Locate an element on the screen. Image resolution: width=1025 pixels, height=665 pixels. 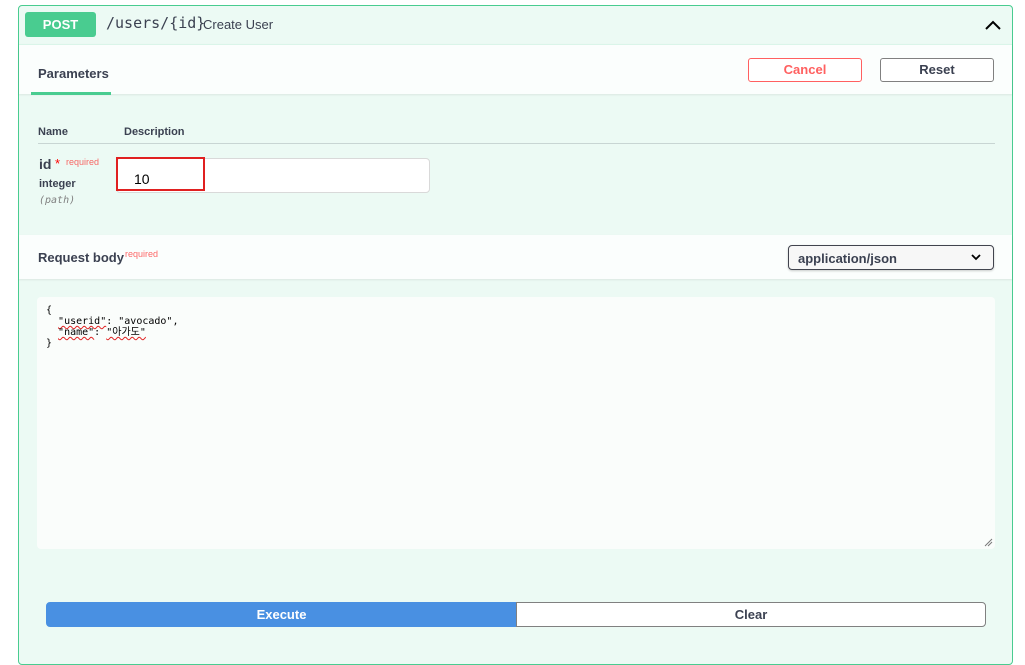
param-location: (path) is located at coordinates (57, 200).